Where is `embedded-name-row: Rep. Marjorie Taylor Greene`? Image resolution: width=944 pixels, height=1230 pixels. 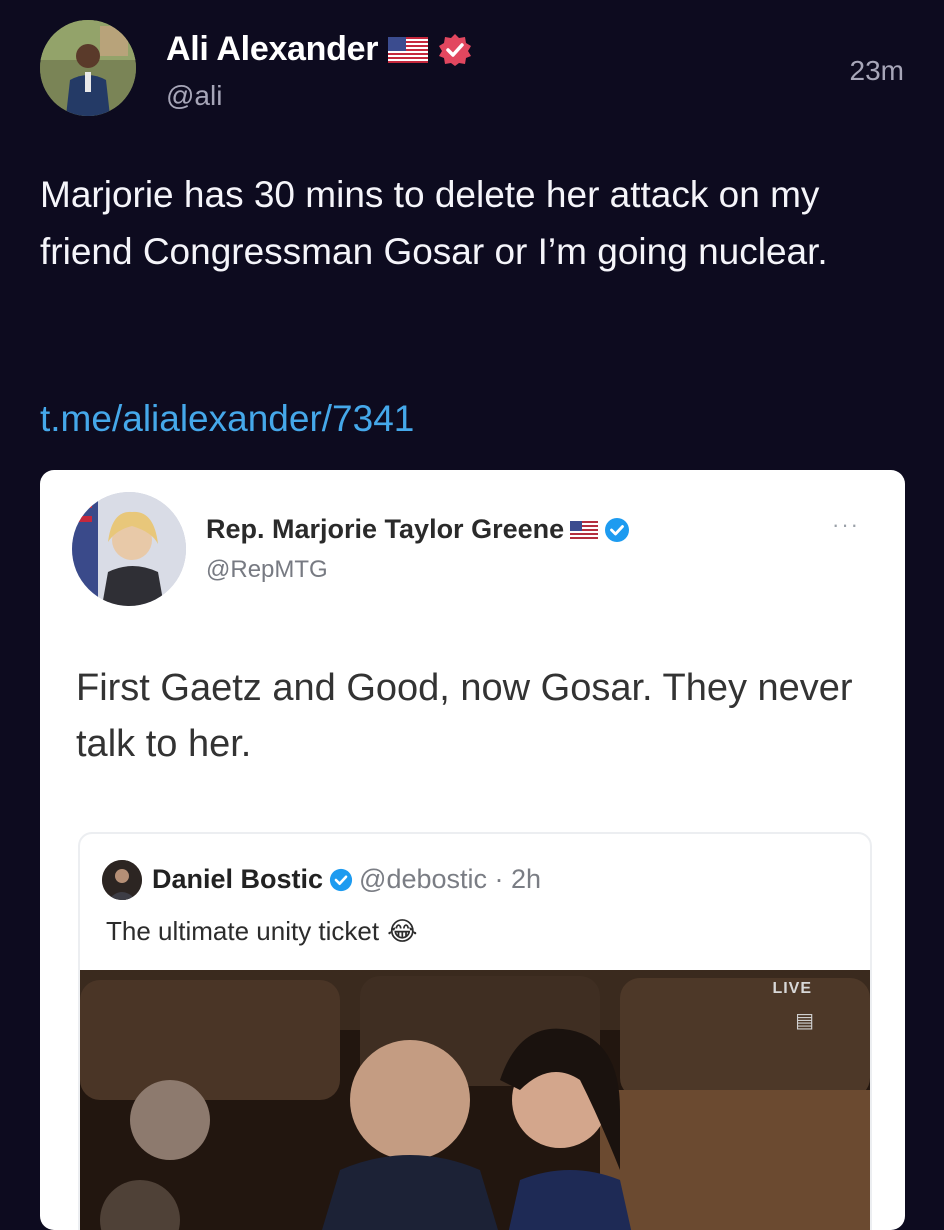
embedded-name-row: Rep. Marjorie Taylor Greene is located at coordinates (418, 529).